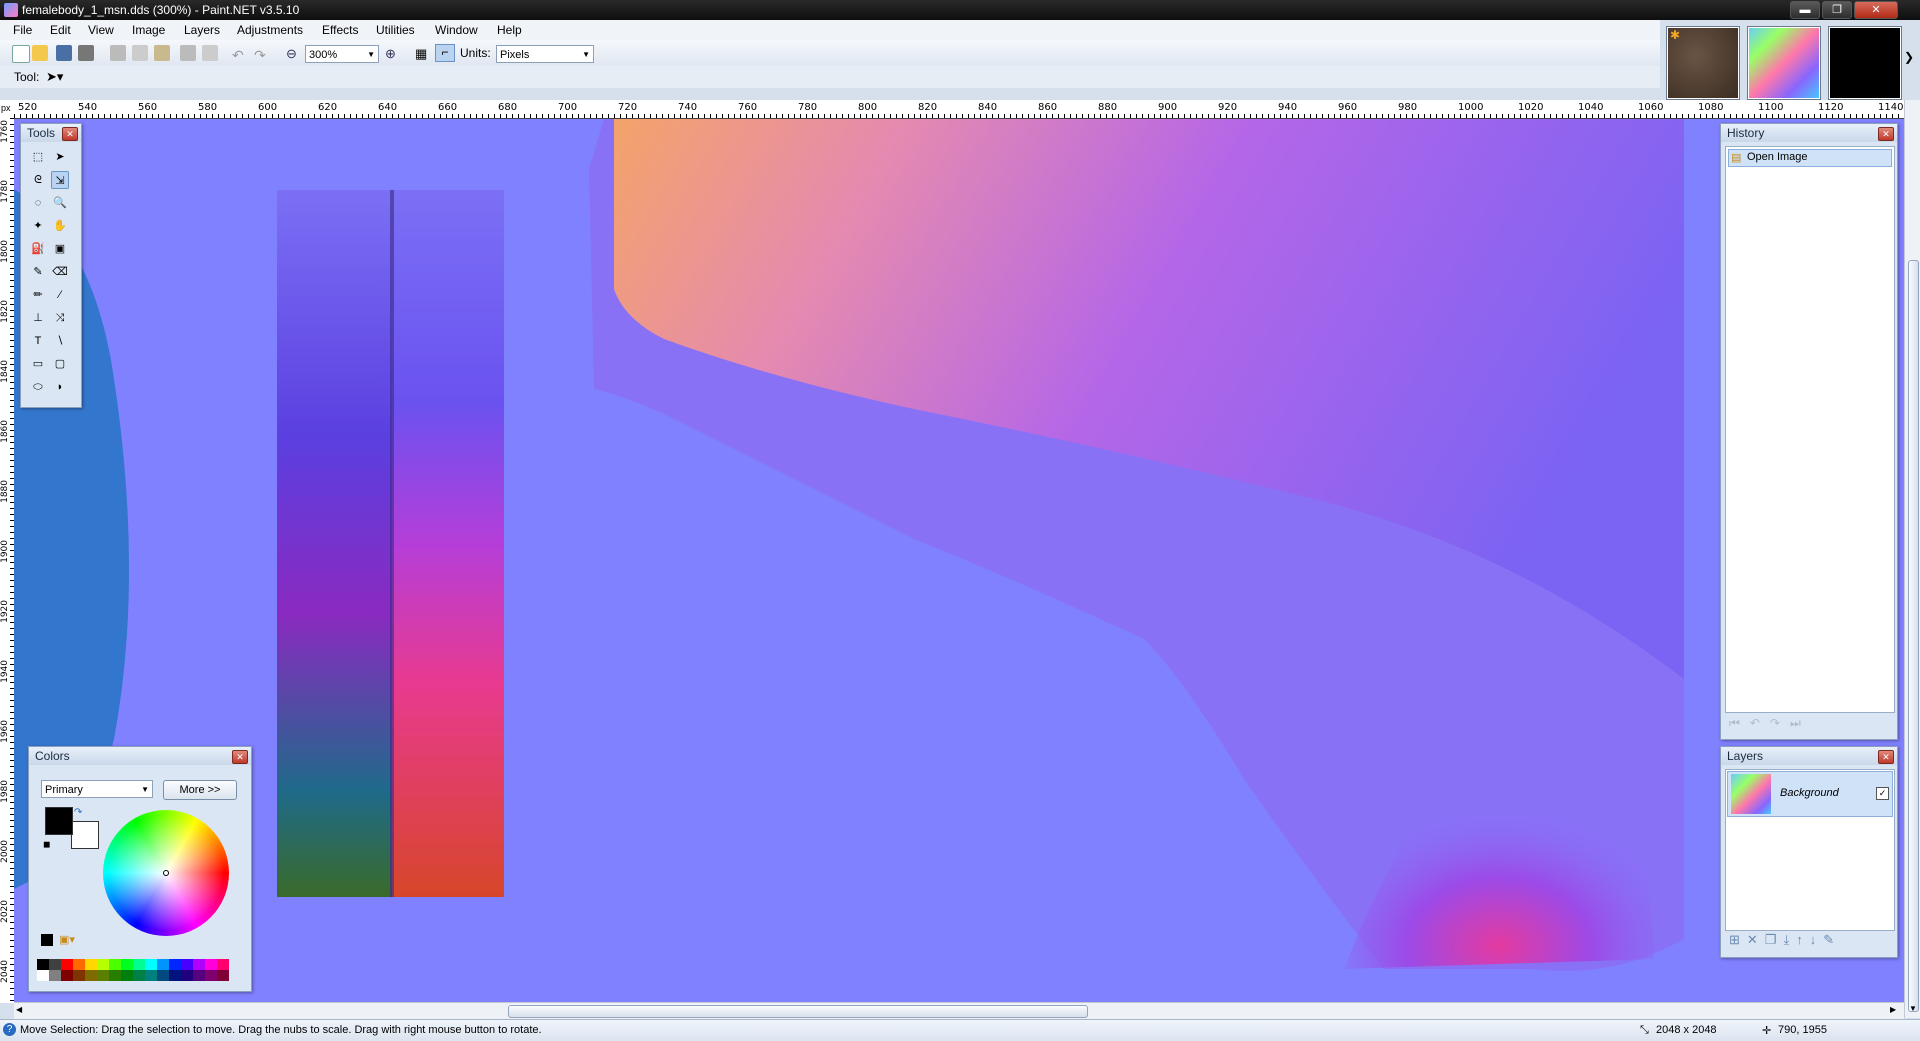 This screenshot has width=1920, height=1041. What do you see at coordinates (1913, 636) in the screenshot?
I see `vertical-scroll-thumb` at bounding box center [1913, 636].